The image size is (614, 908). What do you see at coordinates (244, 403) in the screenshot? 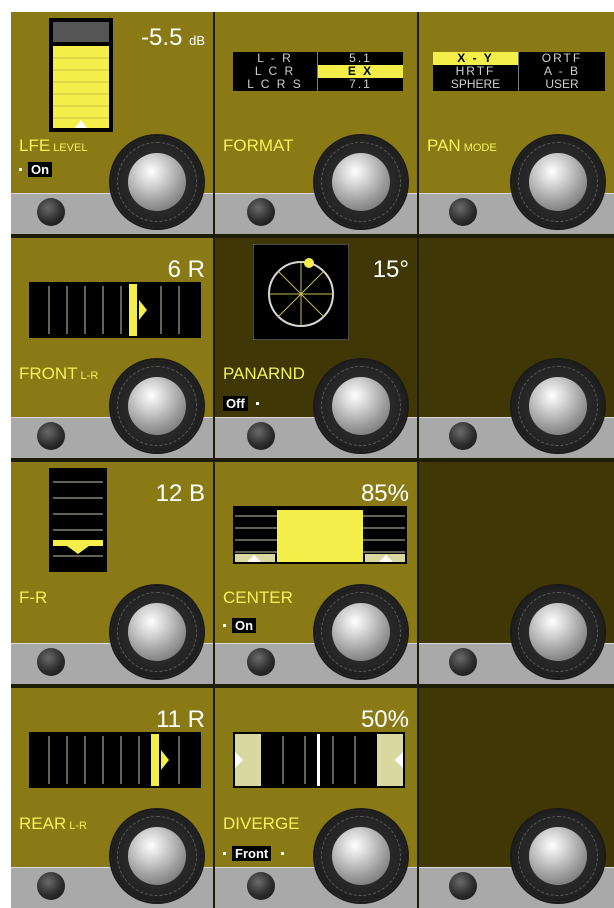
I see `panarnd-off-flag: Off` at bounding box center [244, 403].